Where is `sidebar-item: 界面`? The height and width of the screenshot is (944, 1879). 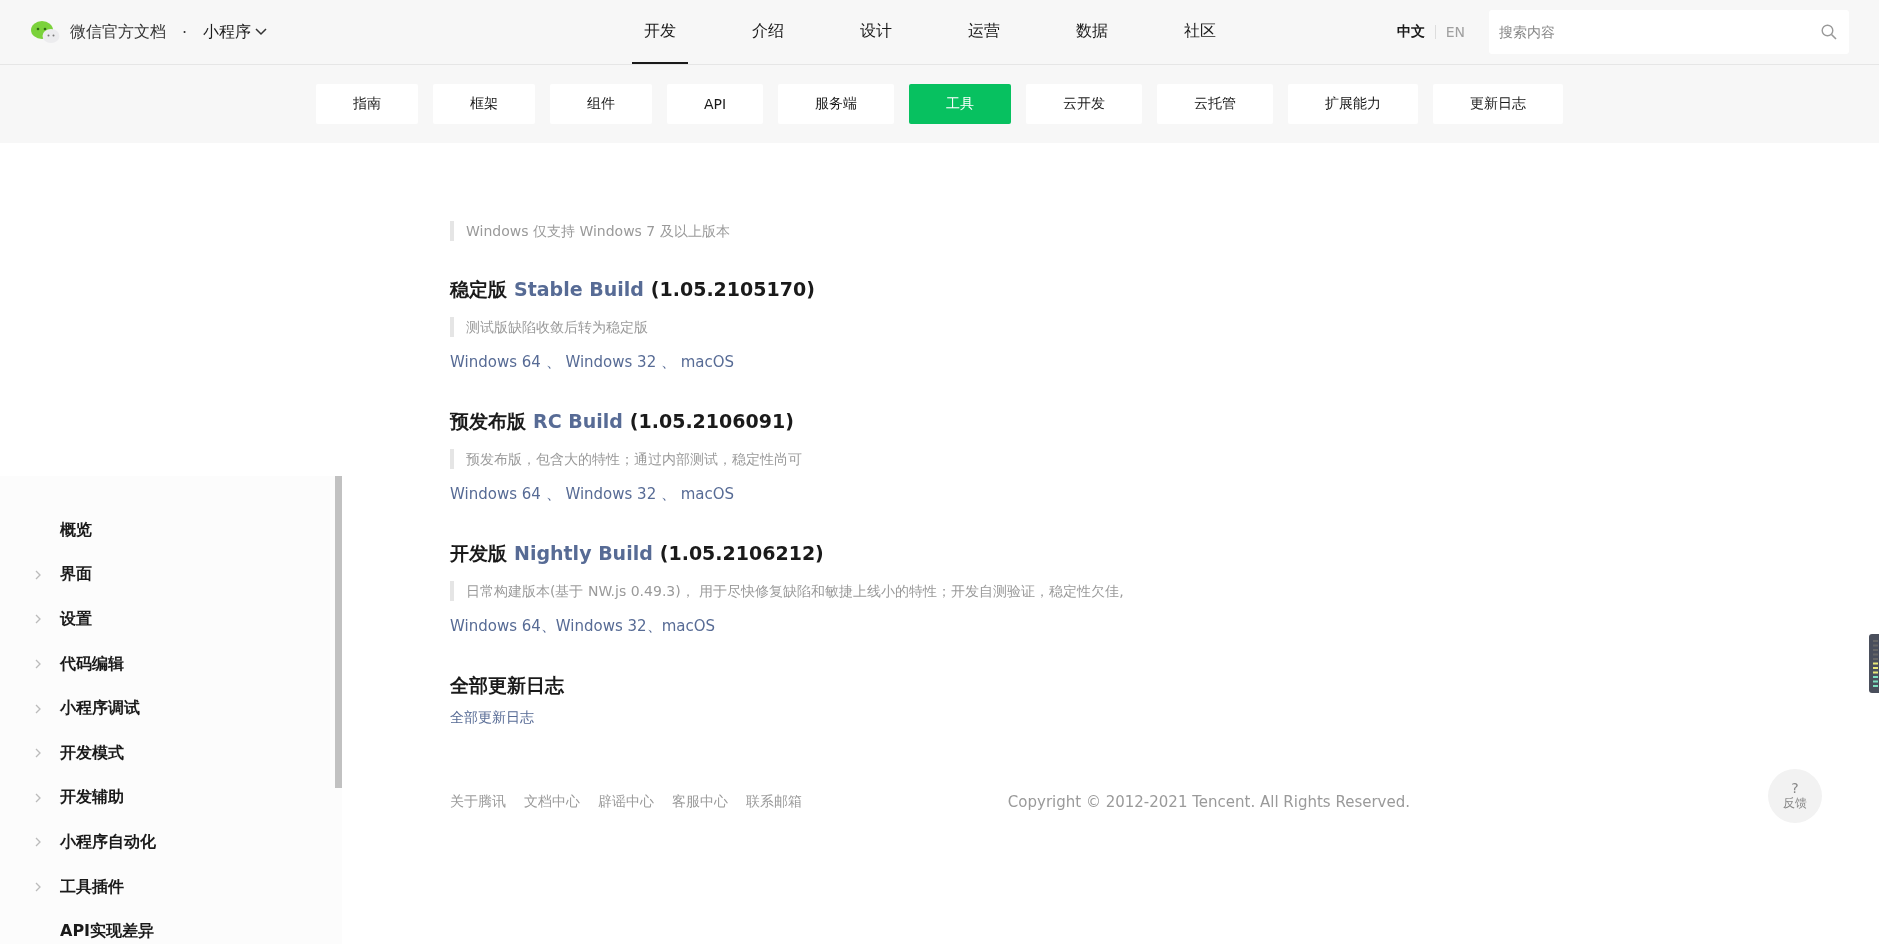
sidebar-item: 界面 is located at coordinates (165, 575).